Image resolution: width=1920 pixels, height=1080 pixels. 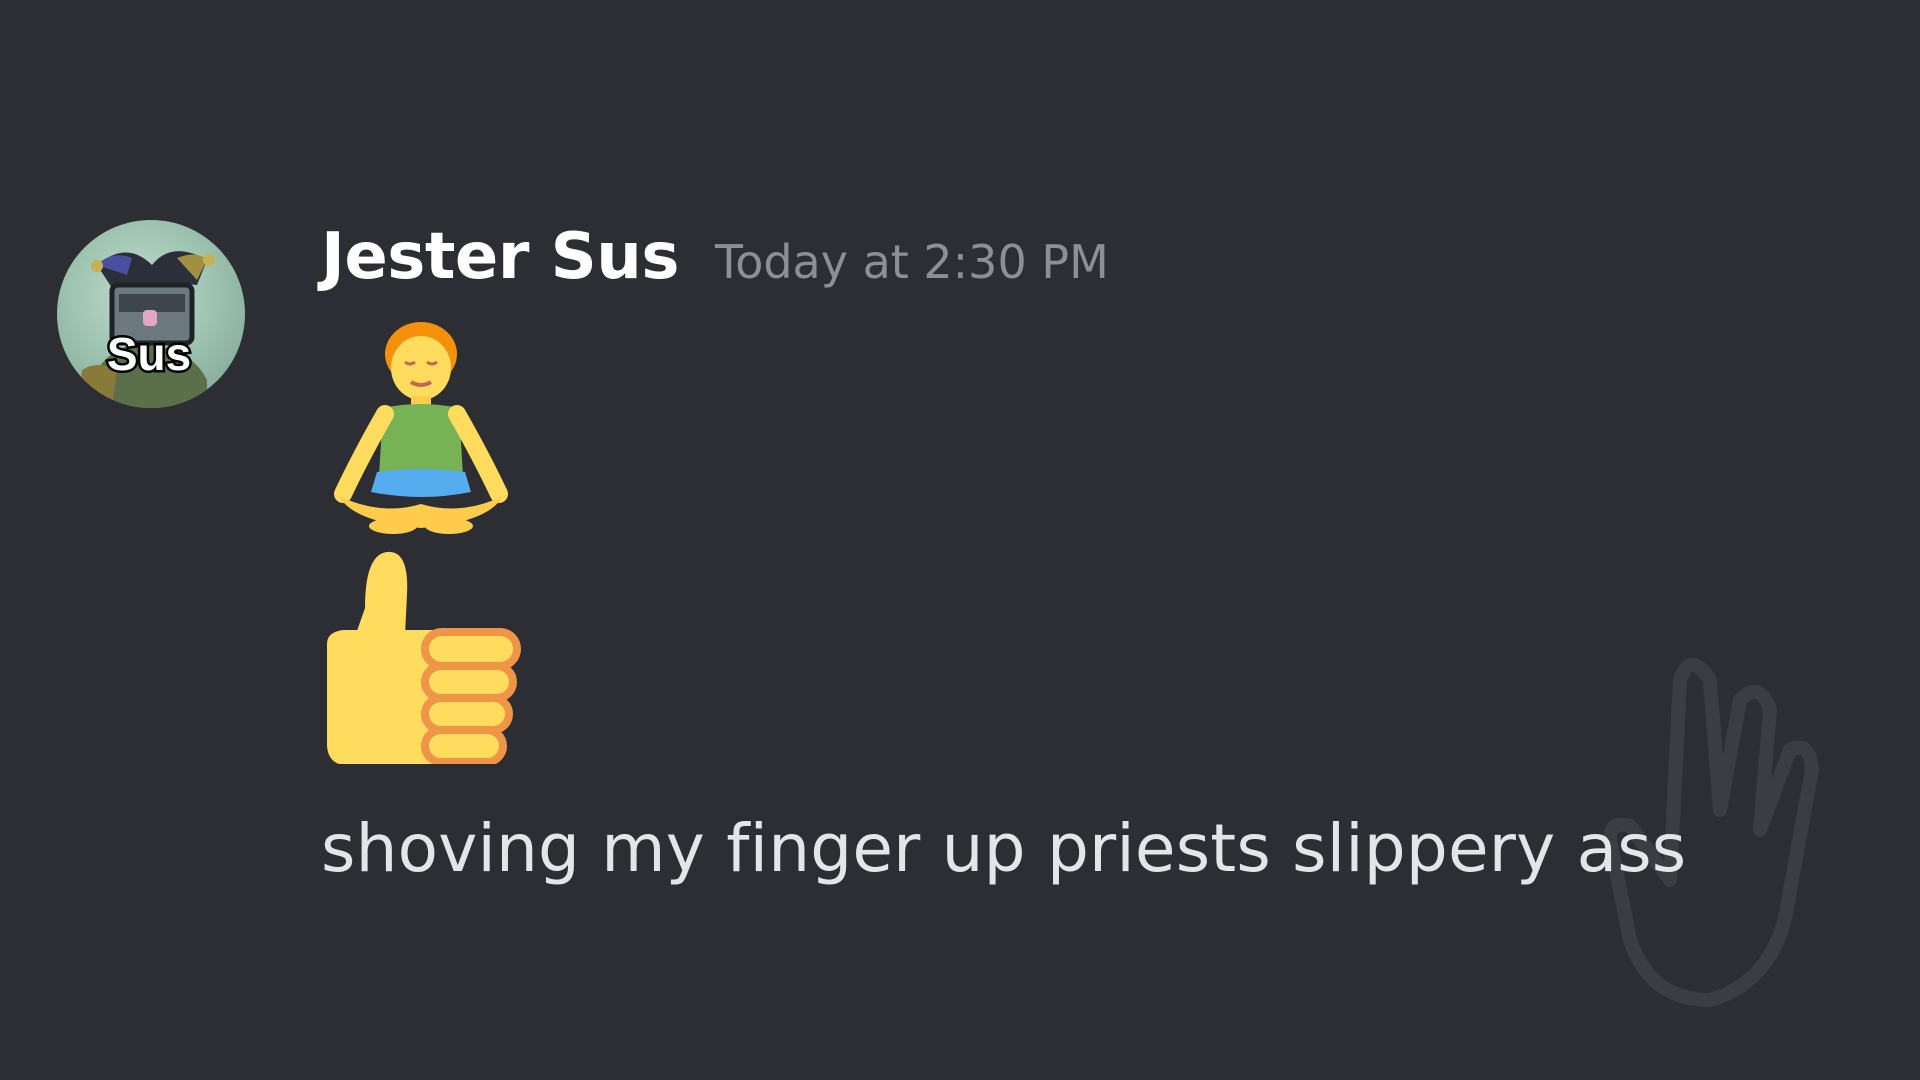 I want to click on user-avatar: Sus, so click(x=151, y=314).